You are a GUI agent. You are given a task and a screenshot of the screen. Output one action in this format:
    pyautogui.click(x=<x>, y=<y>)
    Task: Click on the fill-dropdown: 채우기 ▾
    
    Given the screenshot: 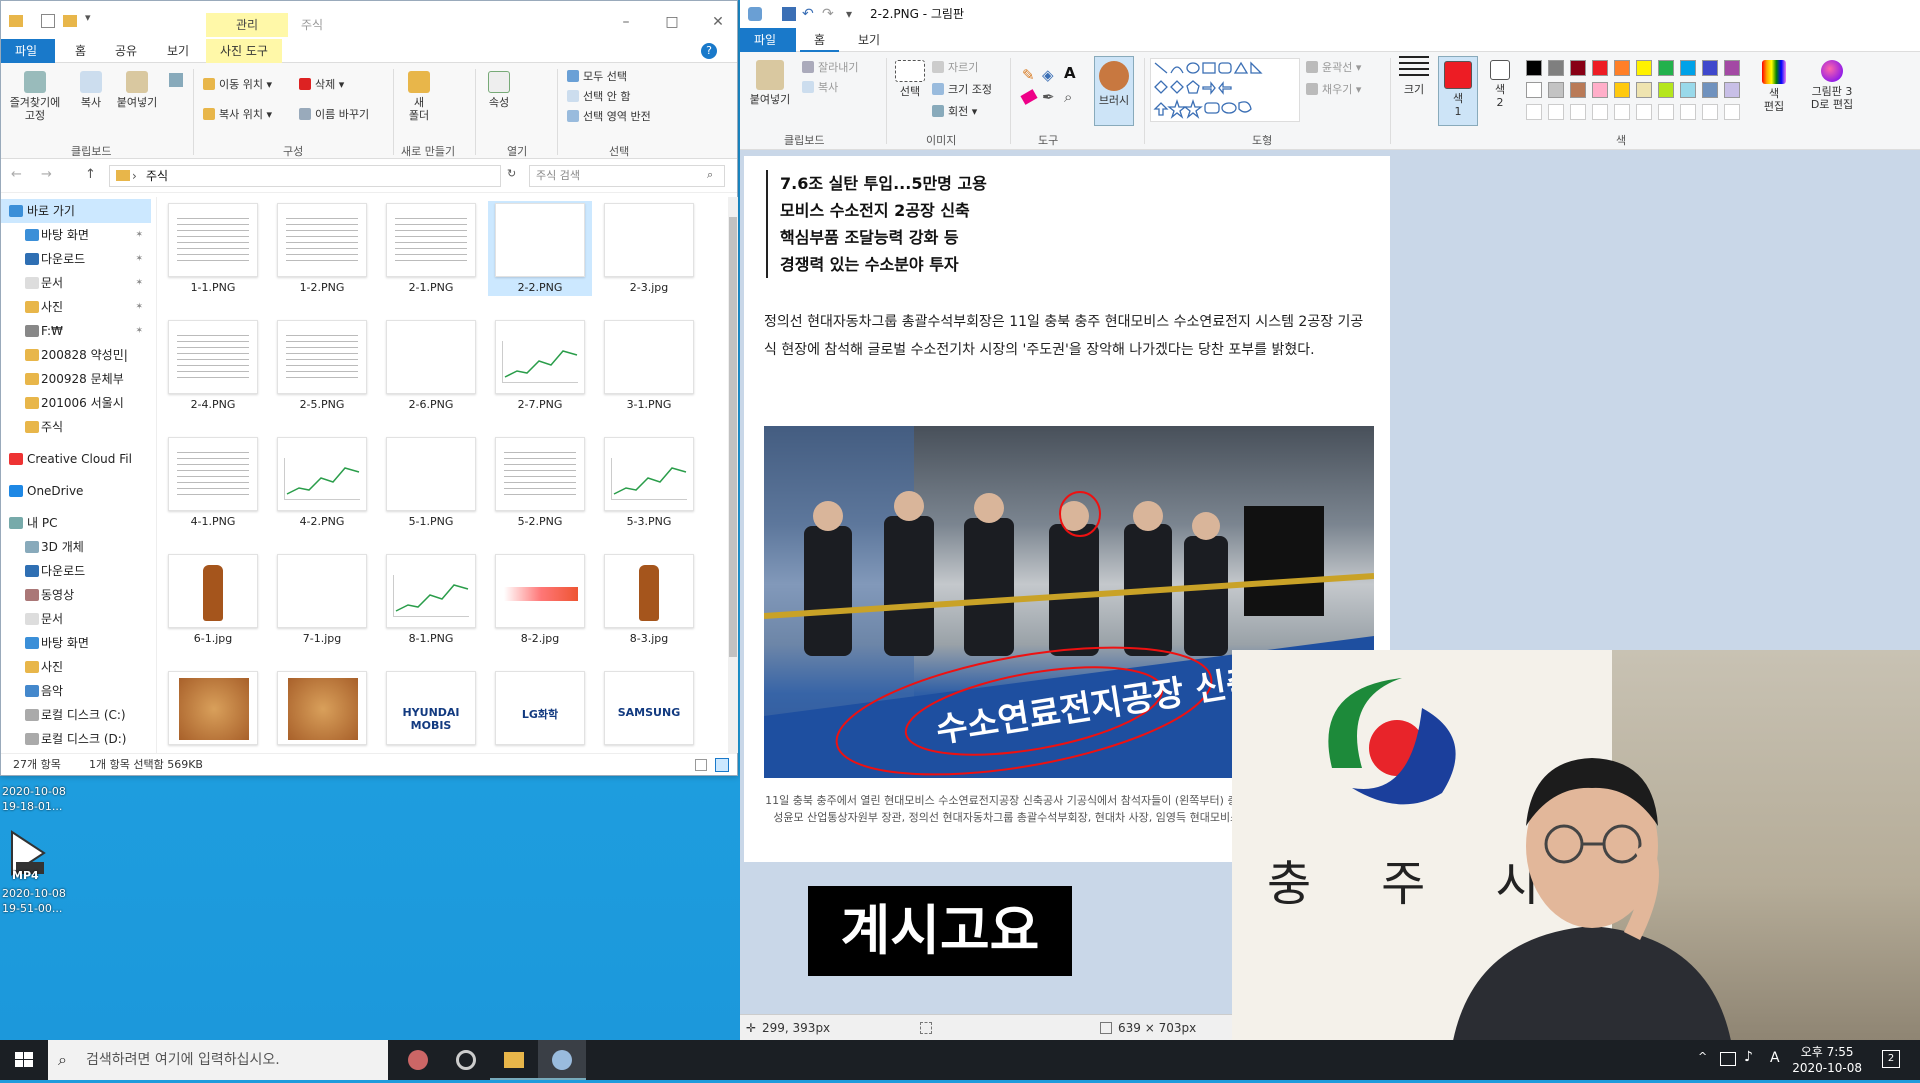 What is the action you would take?
    pyautogui.click(x=1333, y=90)
    